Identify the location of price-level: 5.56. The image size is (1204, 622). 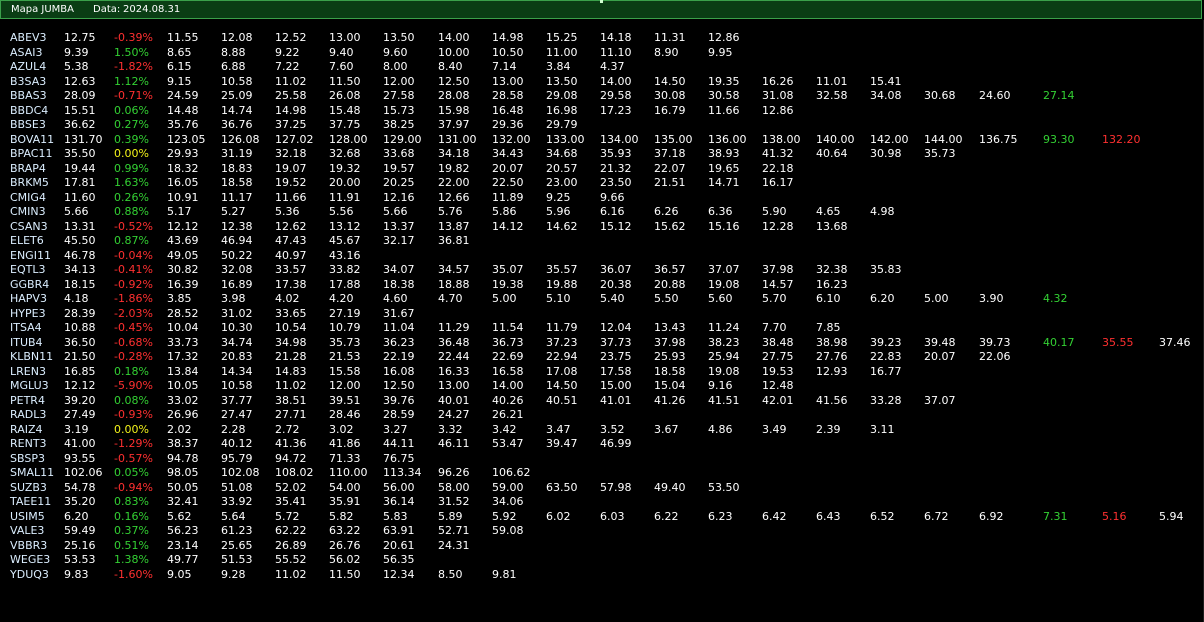
(341, 211).